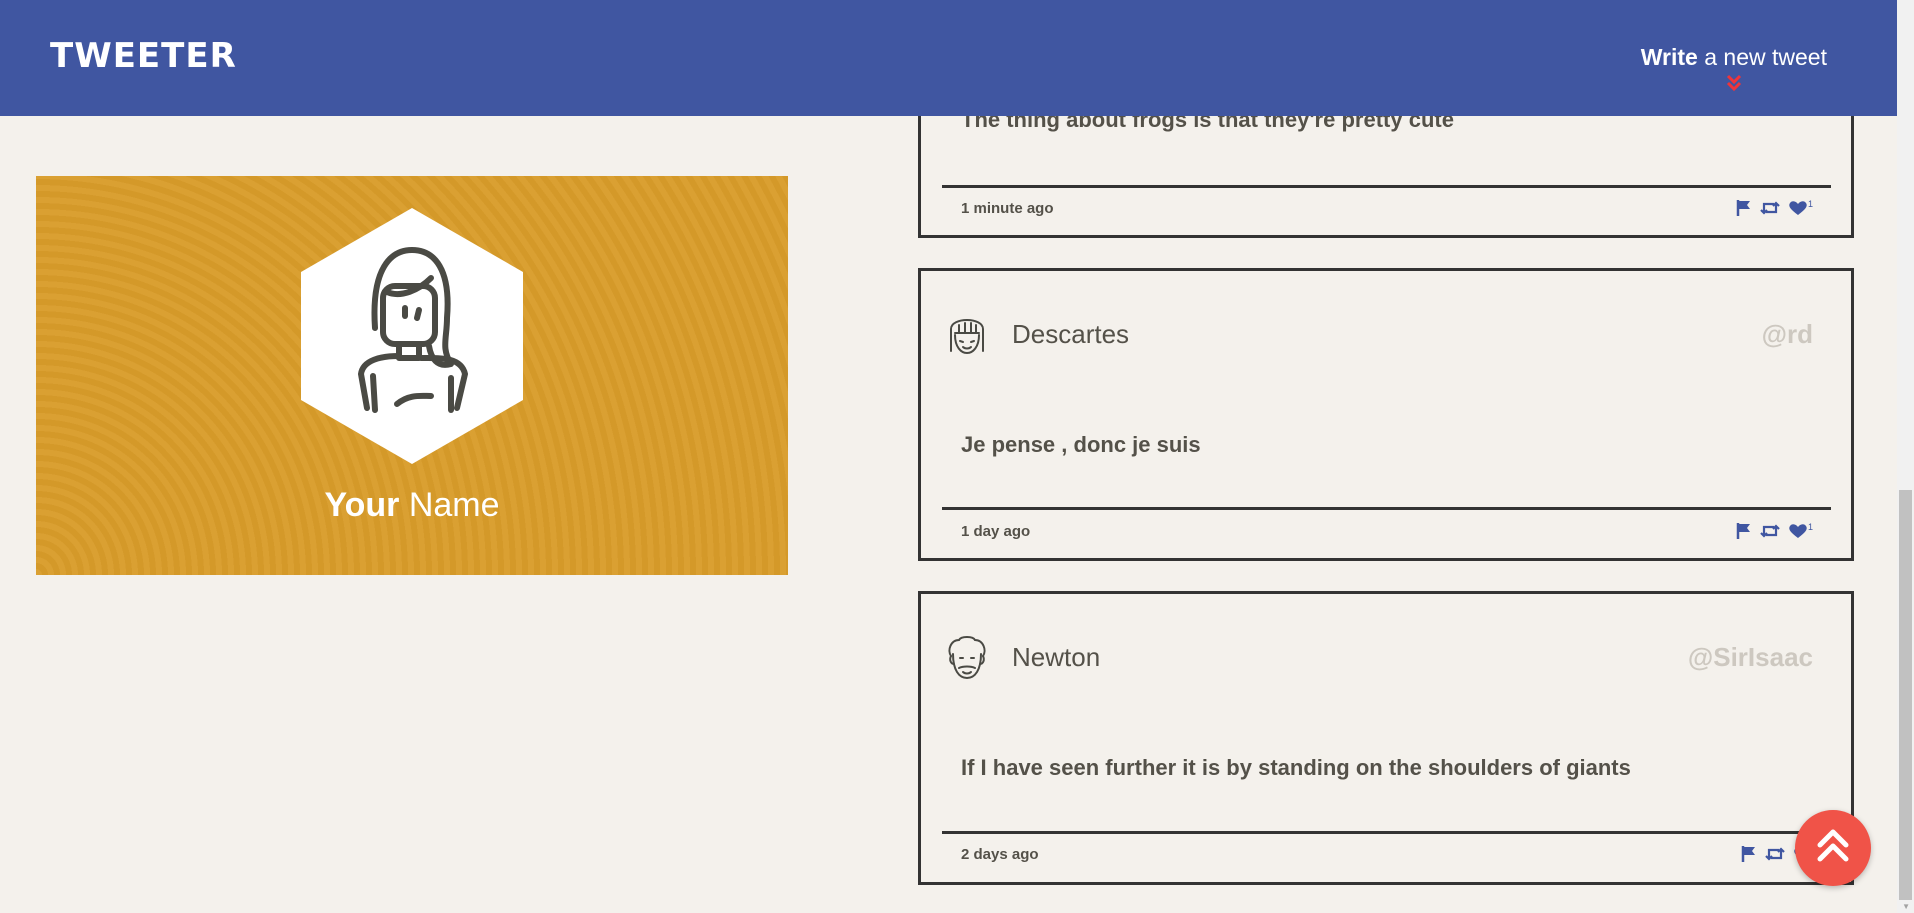  I want to click on logo: TWEETER, so click(143, 56).